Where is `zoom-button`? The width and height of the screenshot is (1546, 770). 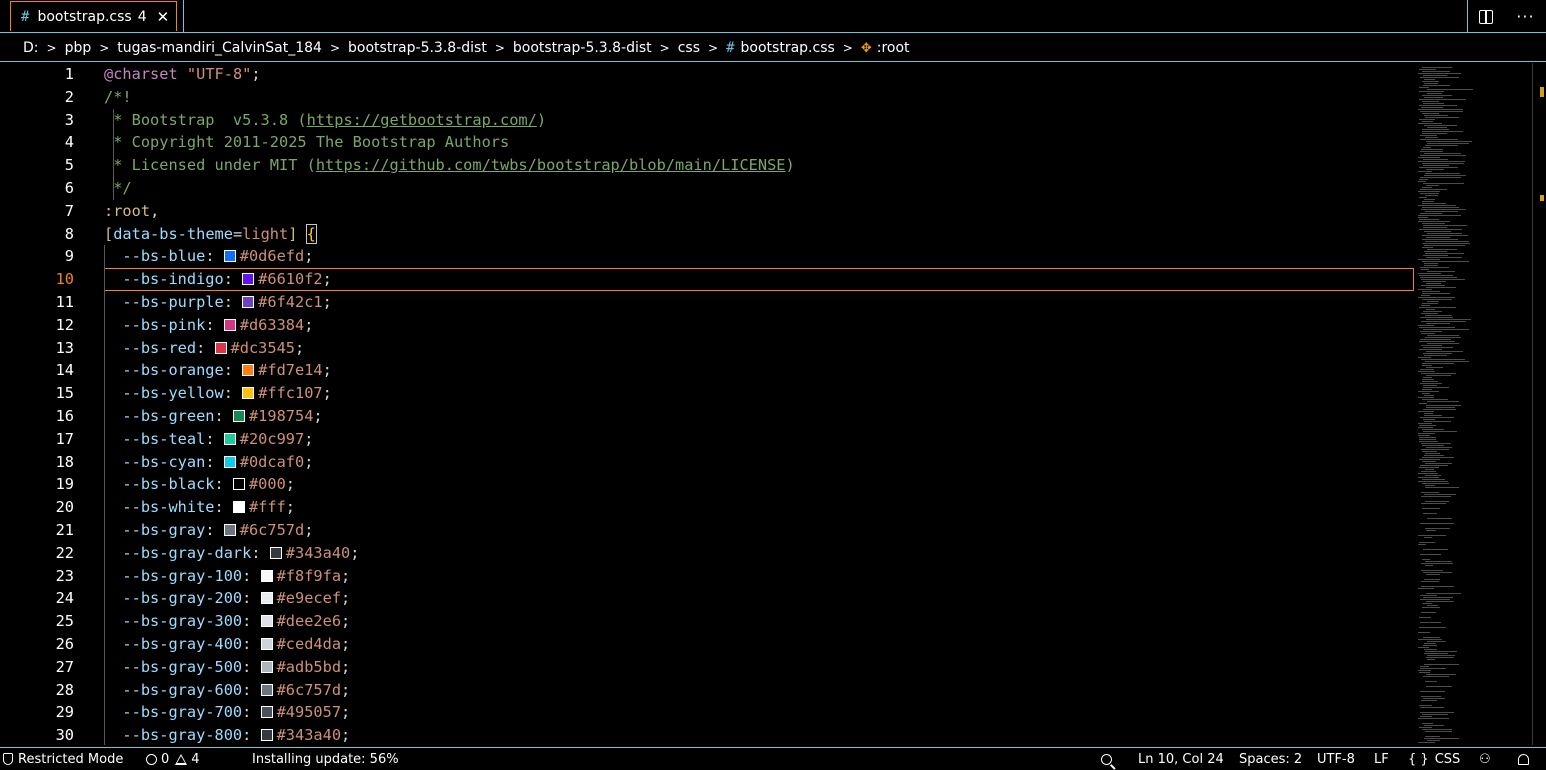
zoom-button is located at coordinates (1106, 759).